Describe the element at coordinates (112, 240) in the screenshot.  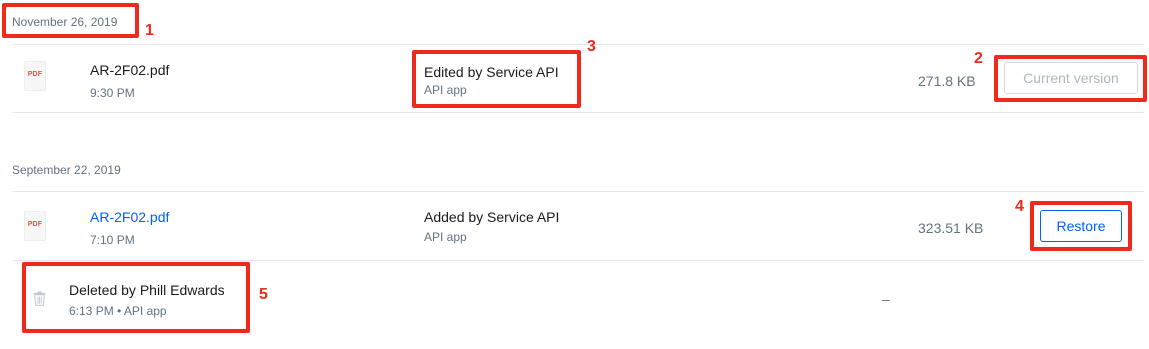
I see `version-time: 7:10 PM` at that location.